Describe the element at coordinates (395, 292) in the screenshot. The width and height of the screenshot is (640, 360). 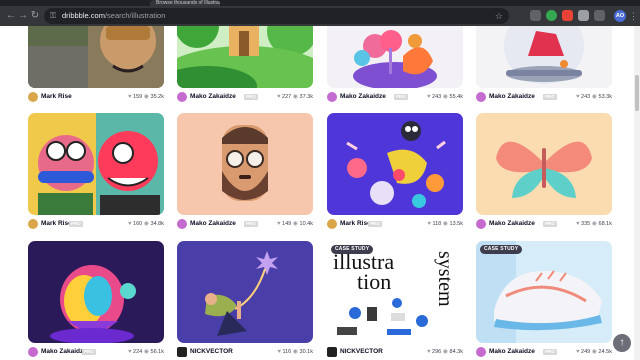
I see `shot-thumbnail: illustra tion system` at that location.